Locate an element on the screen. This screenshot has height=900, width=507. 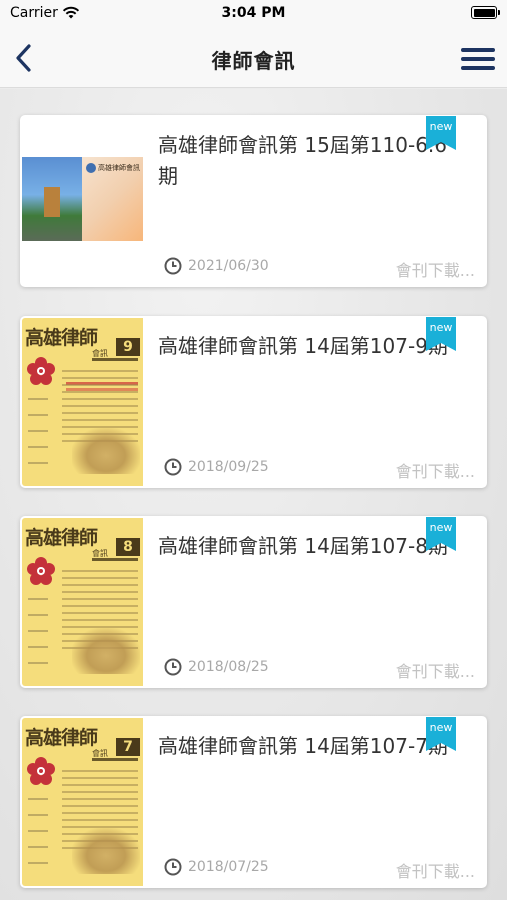
status-time: 3:04 PM is located at coordinates (253, 13).